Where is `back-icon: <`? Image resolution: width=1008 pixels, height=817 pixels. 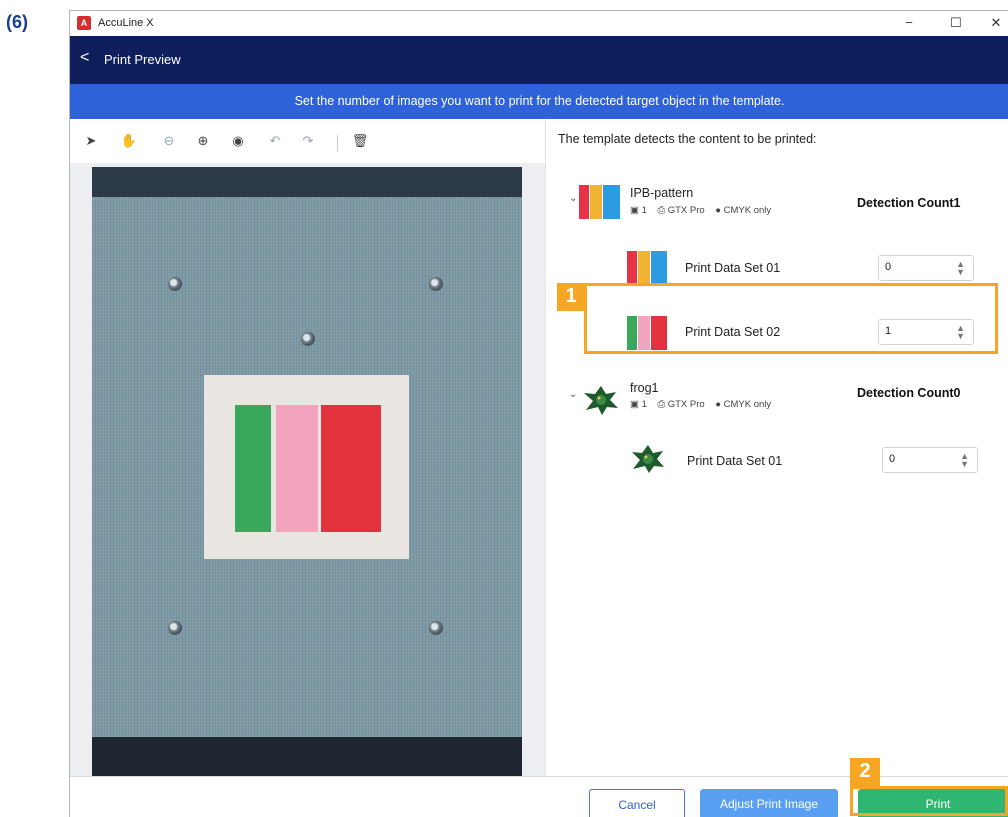 back-icon: < is located at coordinates (84, 58).